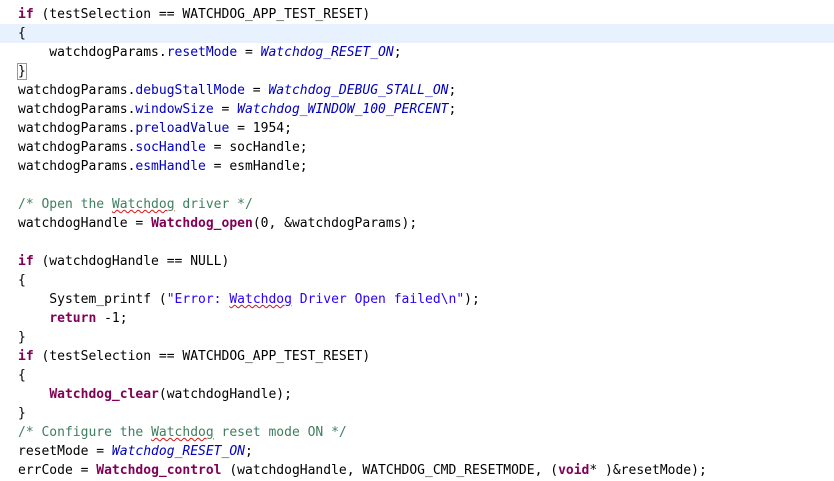 This screenshot has height=481, width=834. What do you see at coordinates (155, 128) in the screenshot?
I see `code-line-7: watchdogParams.preloadValue = 1954;` at bounding box center [155, 128].